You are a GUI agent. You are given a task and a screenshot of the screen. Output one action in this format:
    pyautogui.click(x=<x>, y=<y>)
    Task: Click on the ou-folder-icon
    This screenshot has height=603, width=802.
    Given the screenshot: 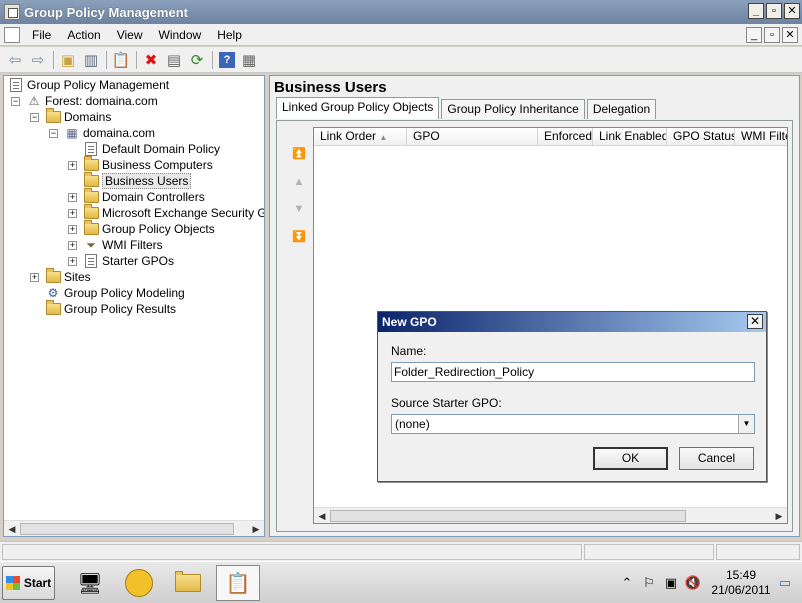 What is the action you would take?
    pyautogui.click(x=91, y=196)
    